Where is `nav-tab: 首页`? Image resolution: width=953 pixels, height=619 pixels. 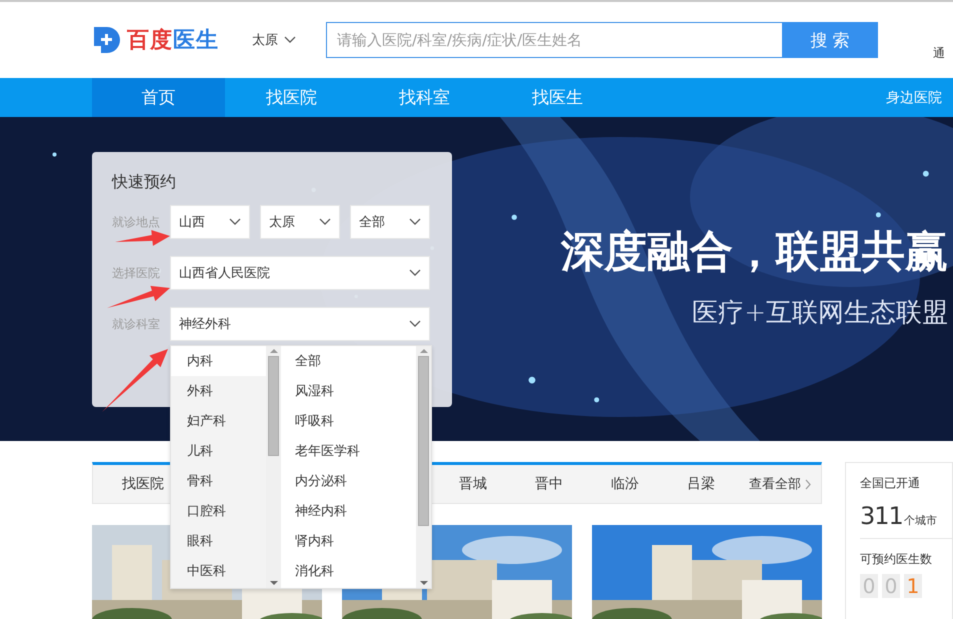 nav-tab: 首页 is located at coordinates (158, 97).